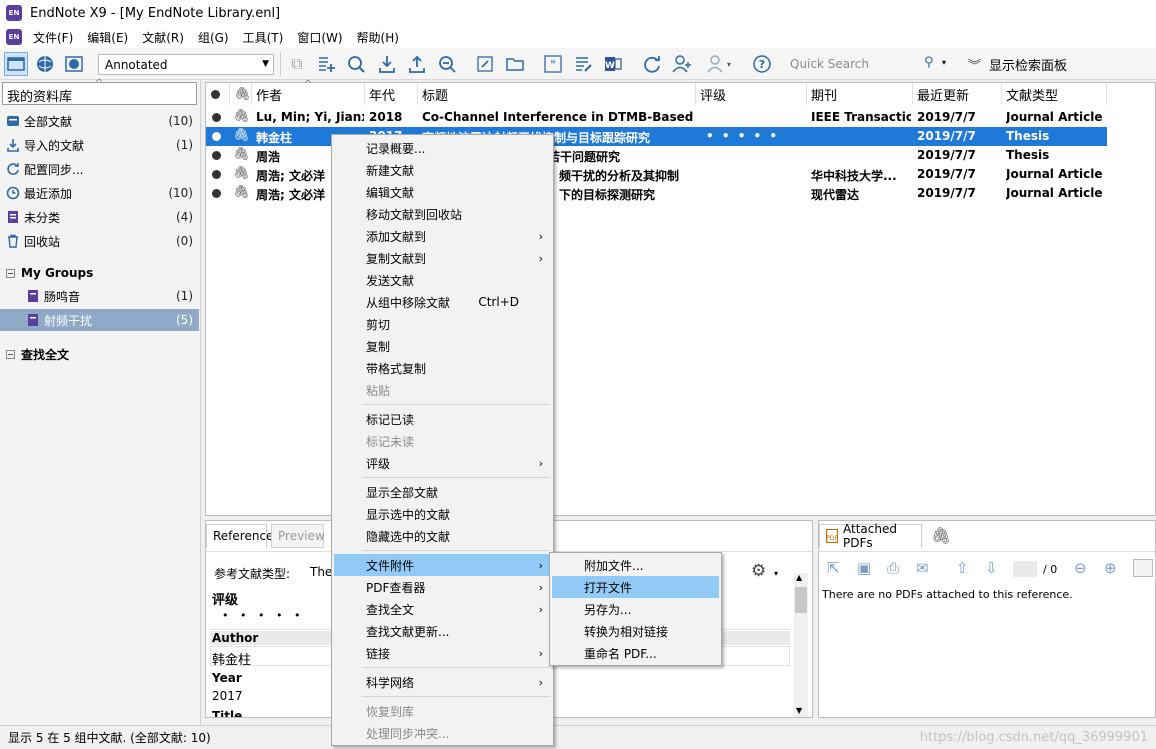 The width and height of the screenshot is (1156, 749). I want to click on local-library-mode-icon, so click(16, 64).